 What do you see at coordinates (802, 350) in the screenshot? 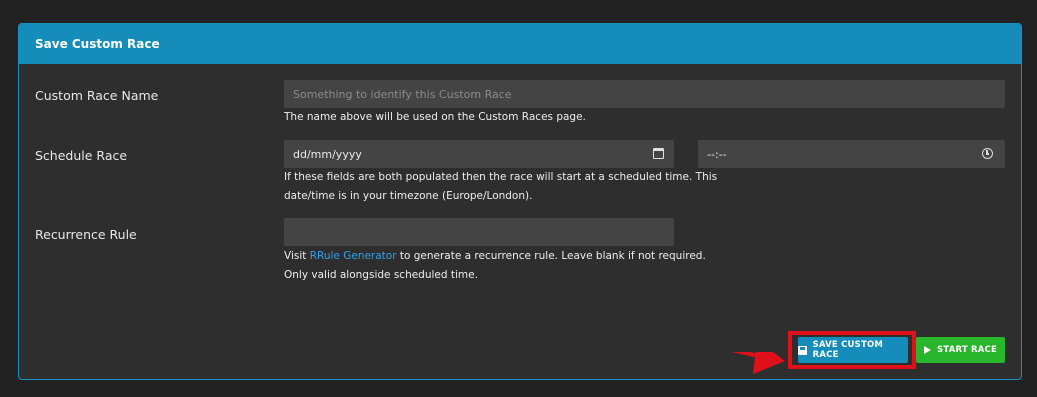
I see `floppy-disk-icon` at bounding box center [802, 350].